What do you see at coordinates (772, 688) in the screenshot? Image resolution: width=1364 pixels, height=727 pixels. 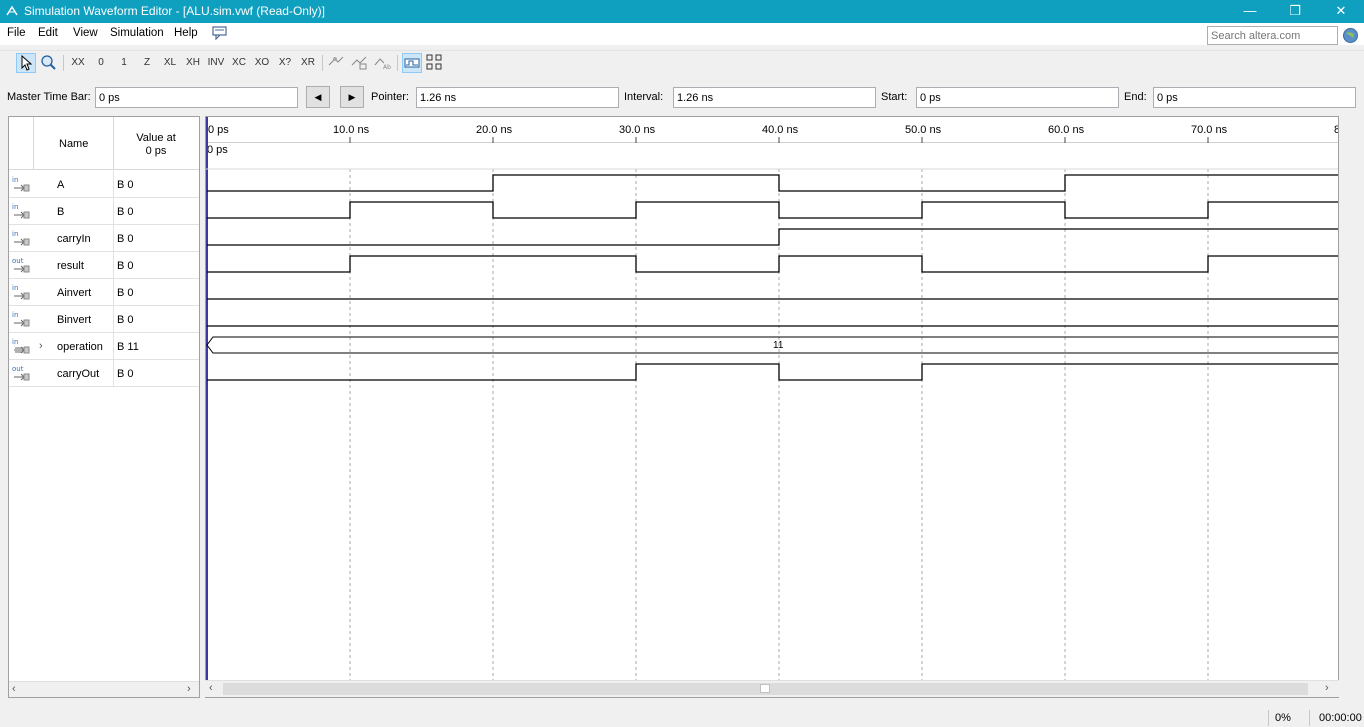 I see `waveform-hscroll: ‹ ›` at bounding box center [772, 688].